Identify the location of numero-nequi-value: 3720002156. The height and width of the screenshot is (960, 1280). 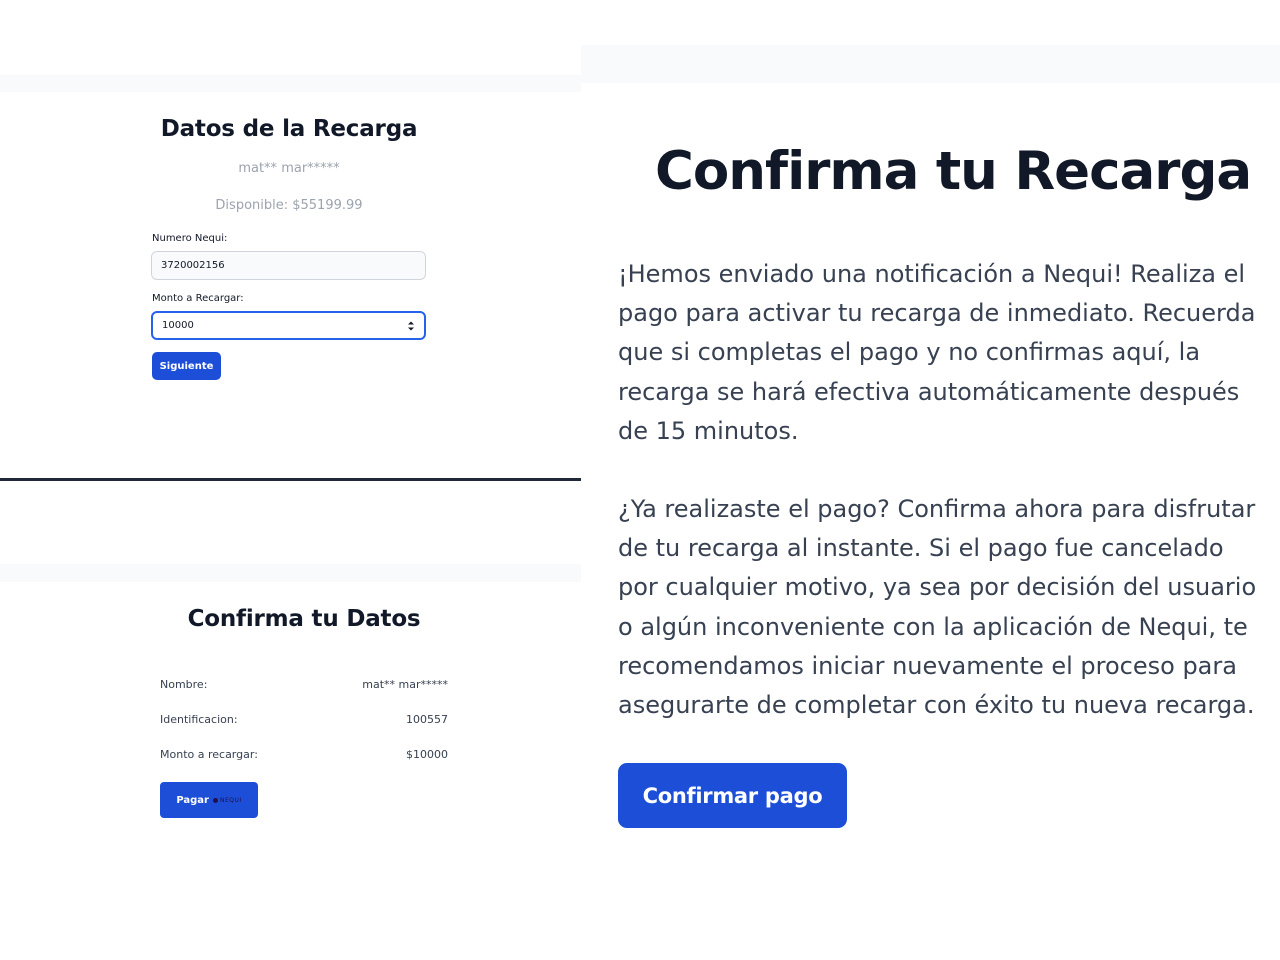
(193, 265).